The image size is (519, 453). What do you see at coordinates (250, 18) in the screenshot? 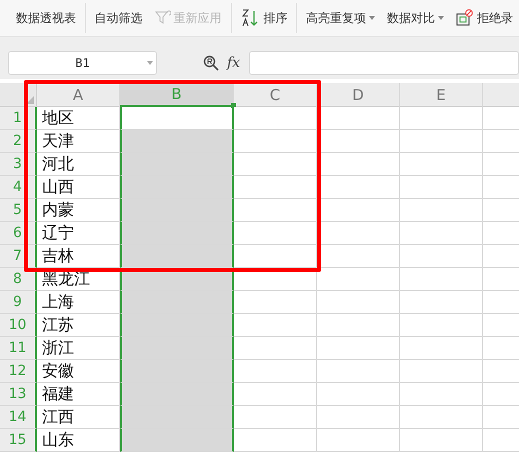
I see `sort-icon` at bounding box center [250, 18].